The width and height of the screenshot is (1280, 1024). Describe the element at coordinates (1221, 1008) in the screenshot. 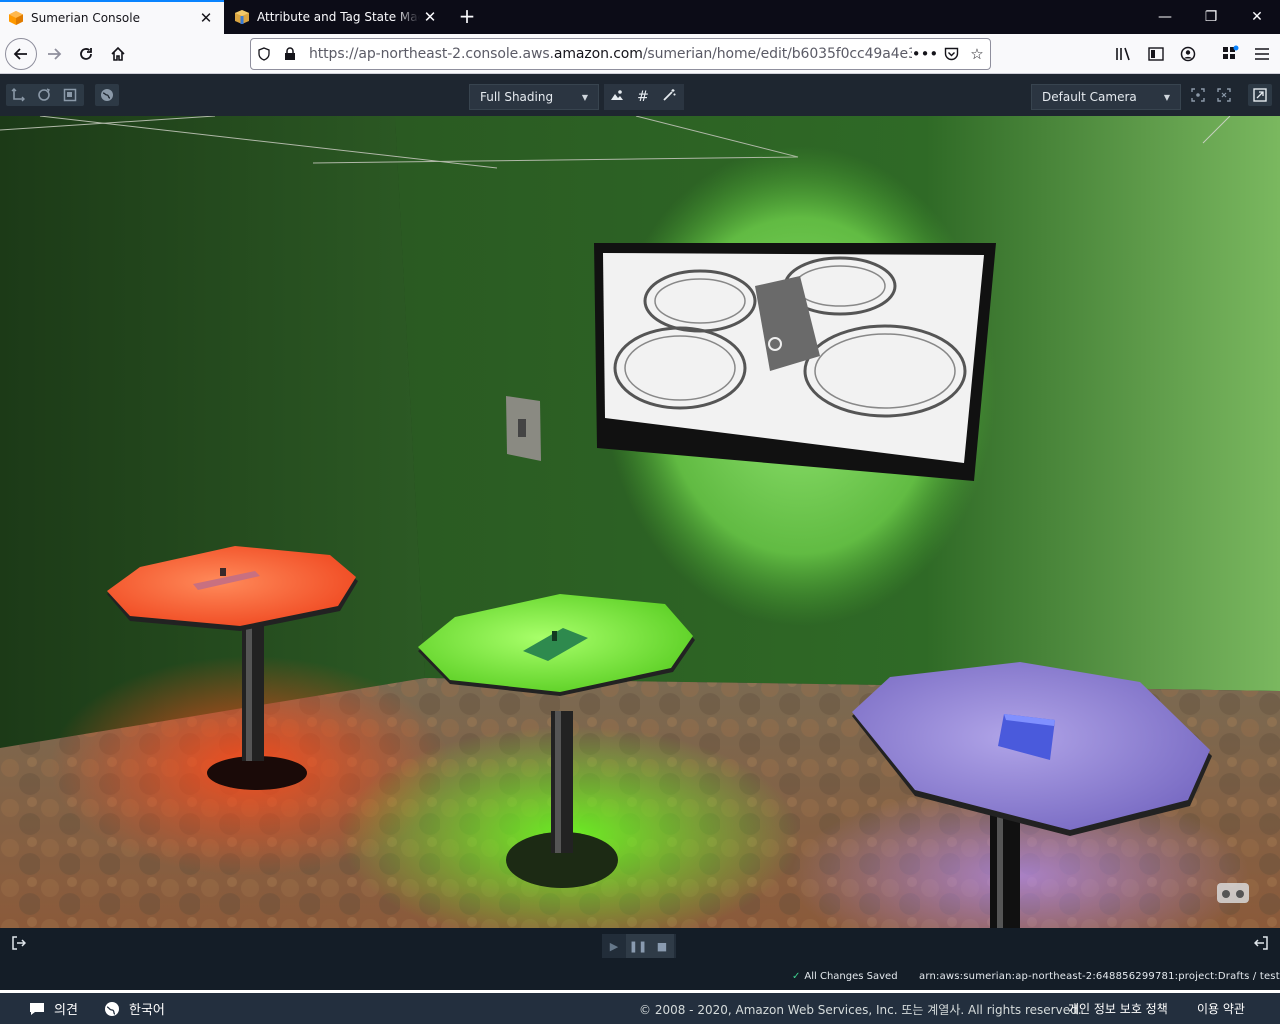

I see `terms-link: 이용 약관` at that location.